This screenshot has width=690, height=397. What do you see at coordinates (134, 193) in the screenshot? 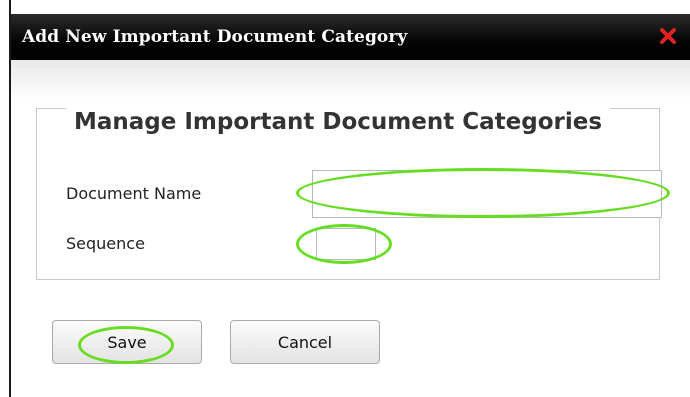
I see `document-name-label: Document Name` at bounding box center [134, 193].